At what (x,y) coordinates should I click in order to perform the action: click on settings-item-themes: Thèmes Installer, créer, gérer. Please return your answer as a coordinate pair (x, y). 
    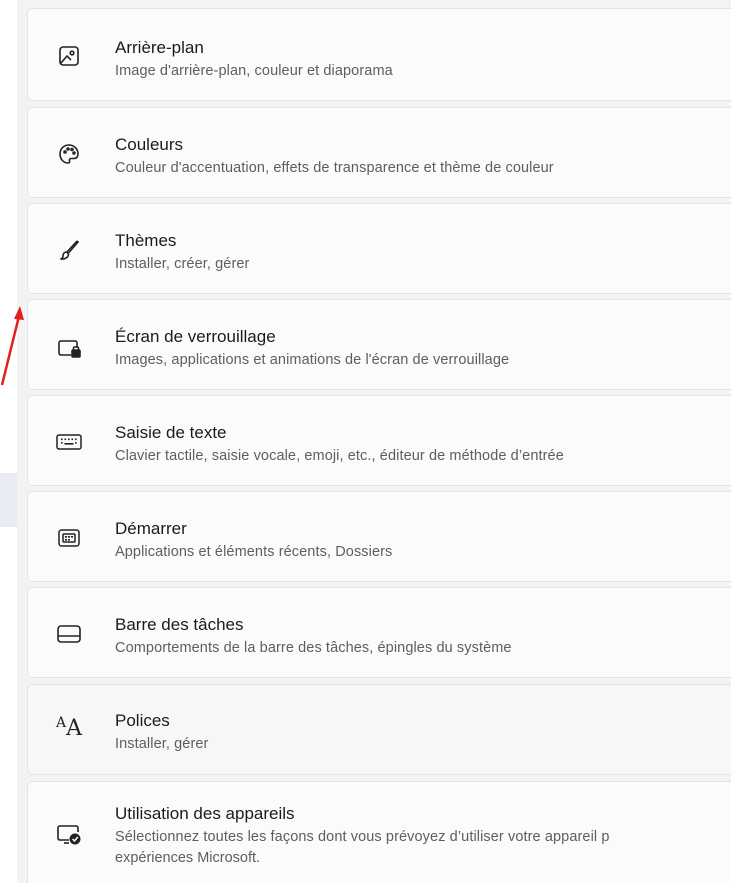
    Looking at the image, I should click on (379, 248).